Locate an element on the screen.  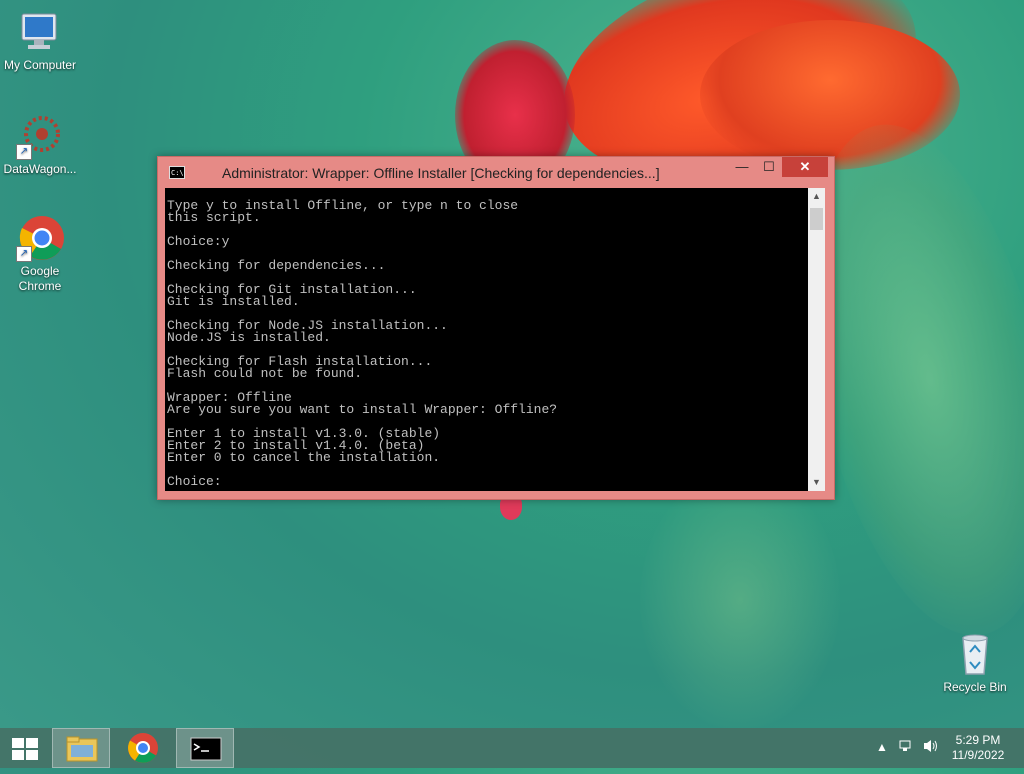
wallpaper-leaf is located at coordinates (740, 600).